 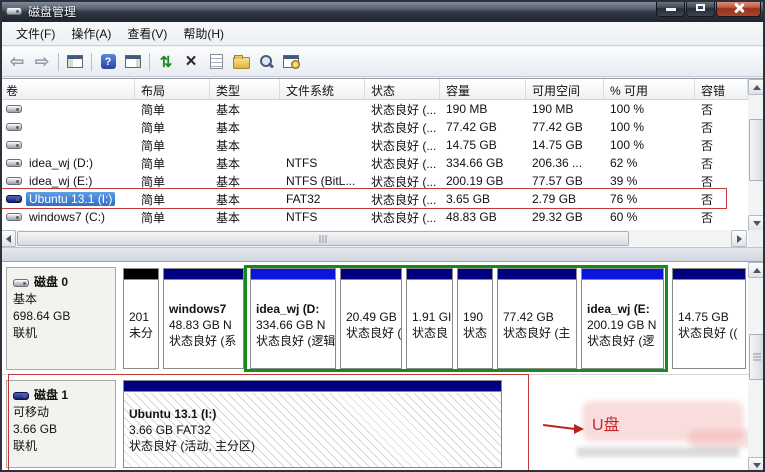 What do you see at coordinates (91, 33) in the screenshot?
I see `menu-item-1: 操作(A)` at bounding box center [91, 33].